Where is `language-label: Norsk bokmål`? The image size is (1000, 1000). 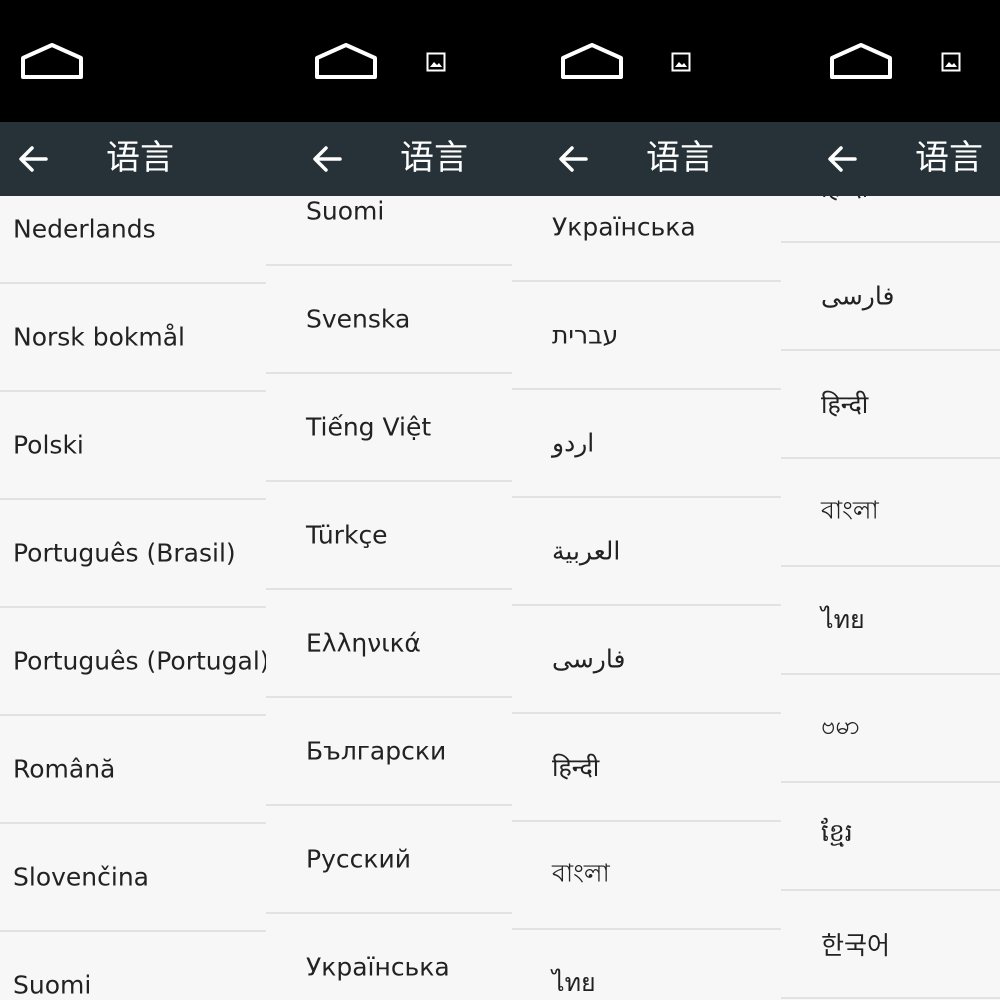
language-label: Norsk bokmål is located at coordinates (99, 337).